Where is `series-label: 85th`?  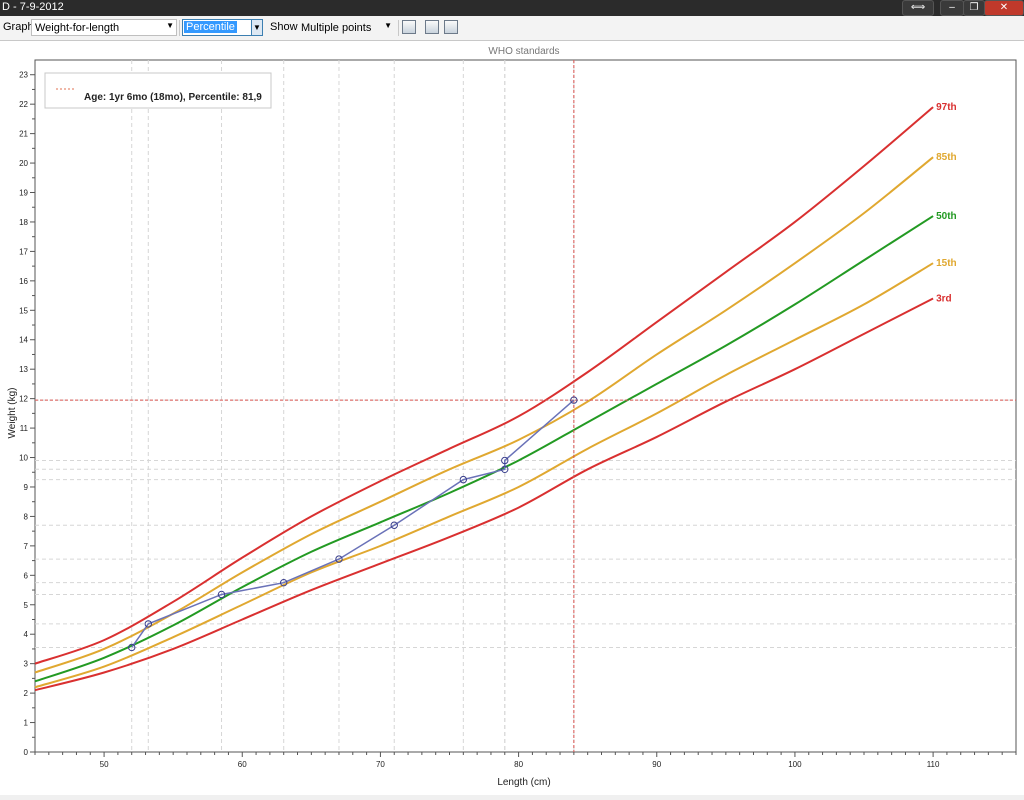 series-label: 85th is located at coordinates (946, 157).